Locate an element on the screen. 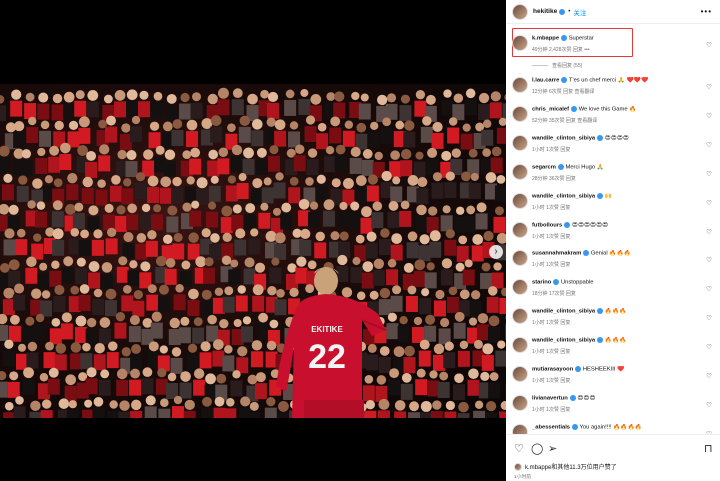  comment-username: starino is located at coordinates (541, 283).